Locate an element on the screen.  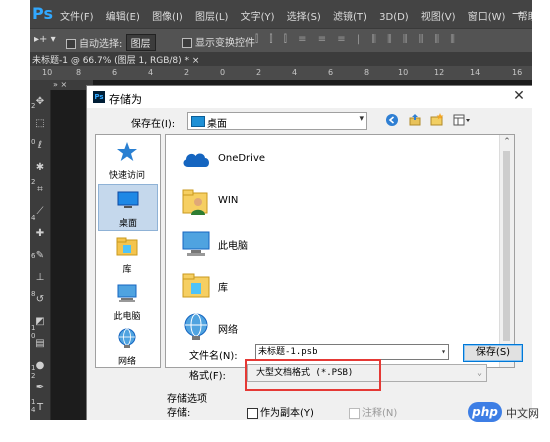
marquee-tool-icon: ⬚ is located at coordinates (40, 124).